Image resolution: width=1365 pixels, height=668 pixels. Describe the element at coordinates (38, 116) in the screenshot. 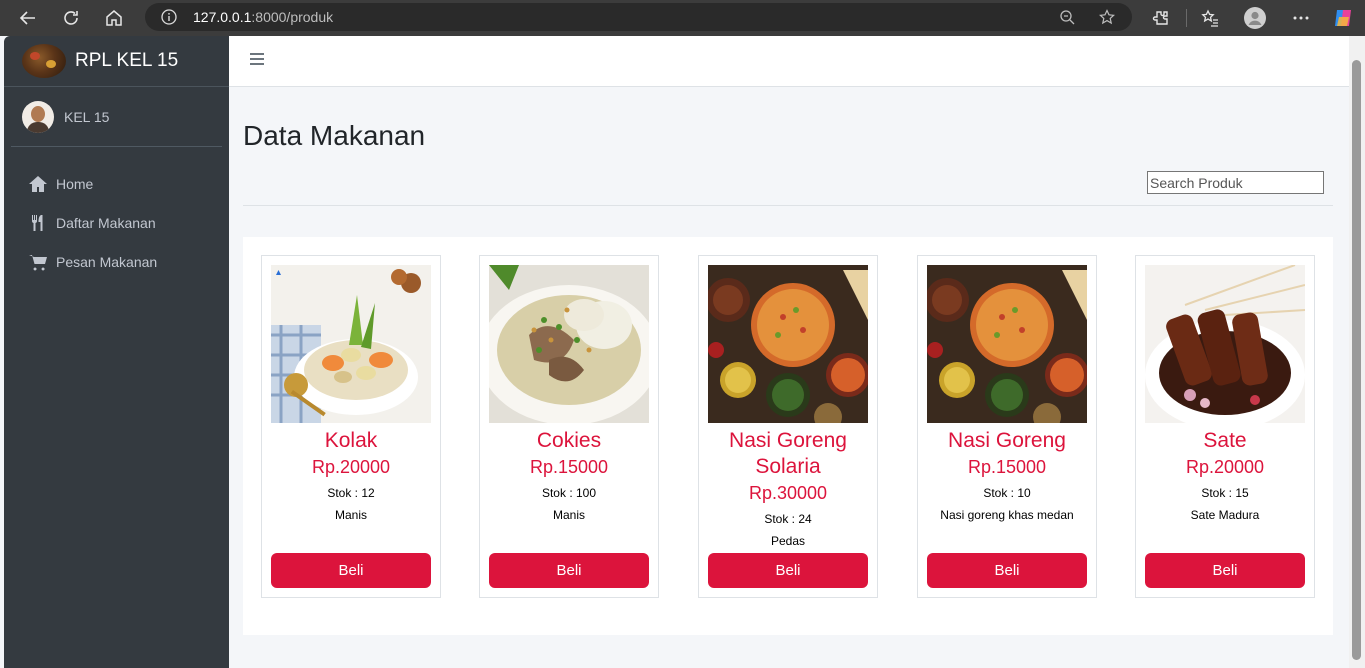

I see `avatar` at that location.